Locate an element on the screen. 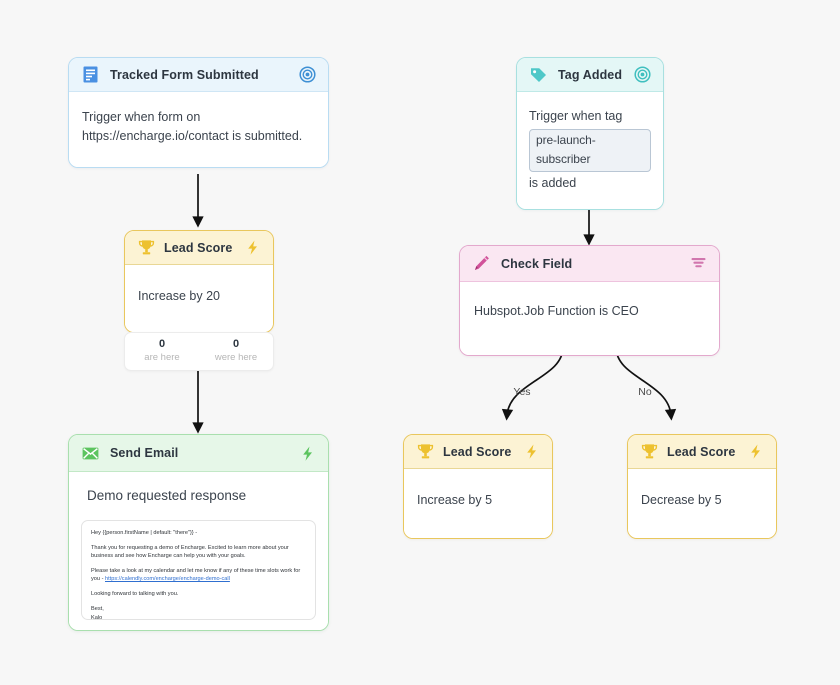 Image resolution: width=840 pixels, height=685 pixels. node-title: Send Email is located at coordinates (144, 453).